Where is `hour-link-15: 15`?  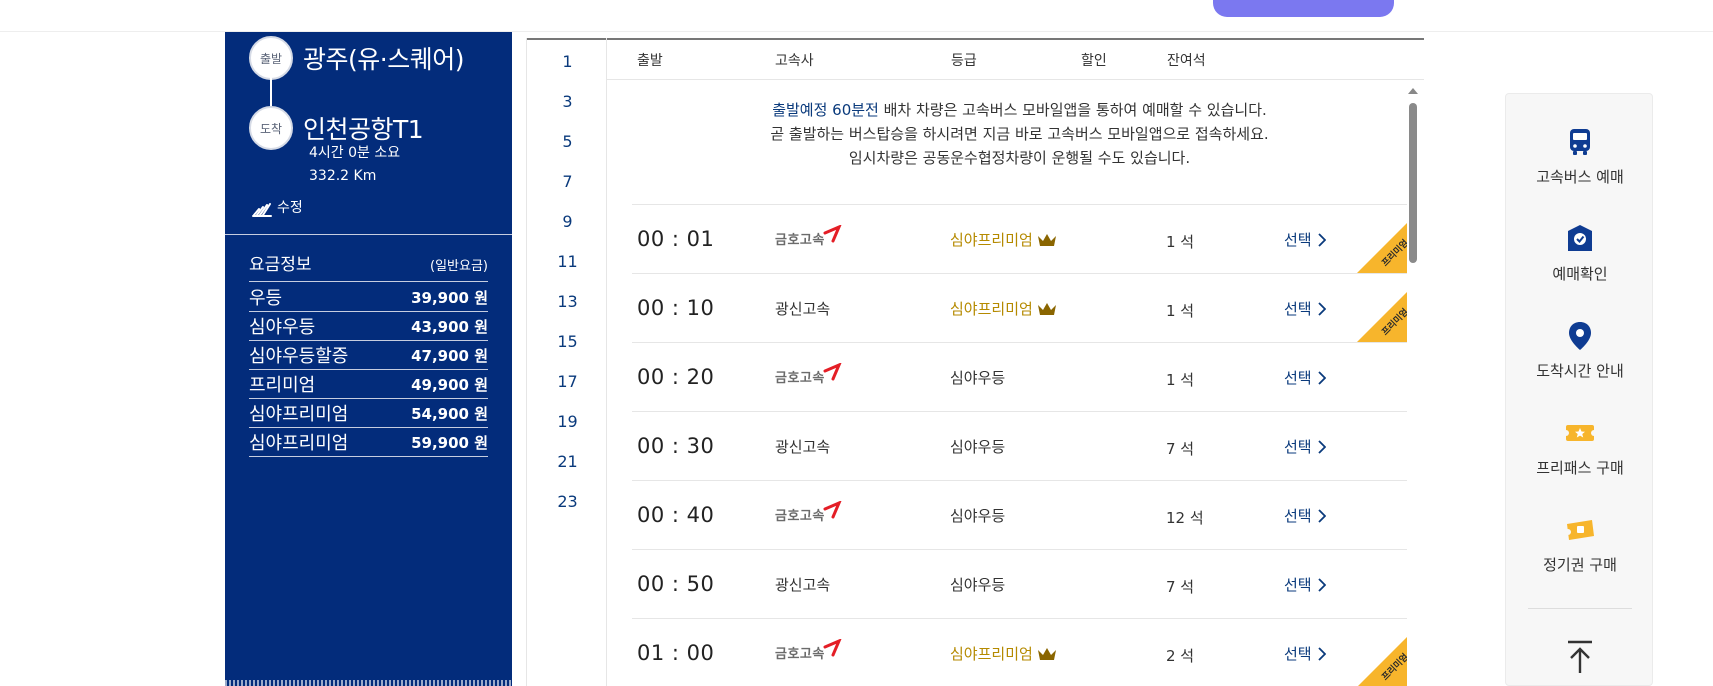
hour-link-15: 15 is located at coordinates (567, 341).